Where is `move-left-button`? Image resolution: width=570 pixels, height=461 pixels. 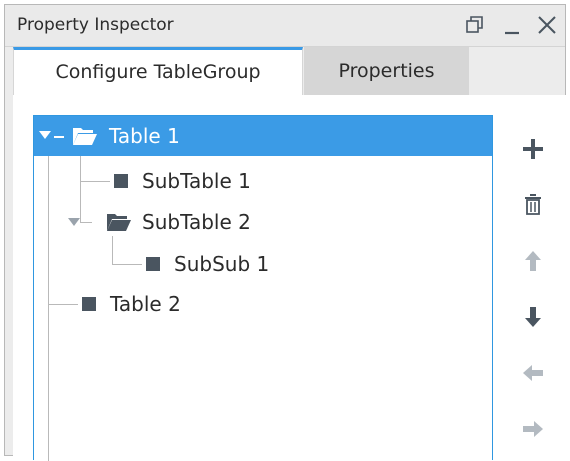 move-left-button is located at coordinates (533, 373).